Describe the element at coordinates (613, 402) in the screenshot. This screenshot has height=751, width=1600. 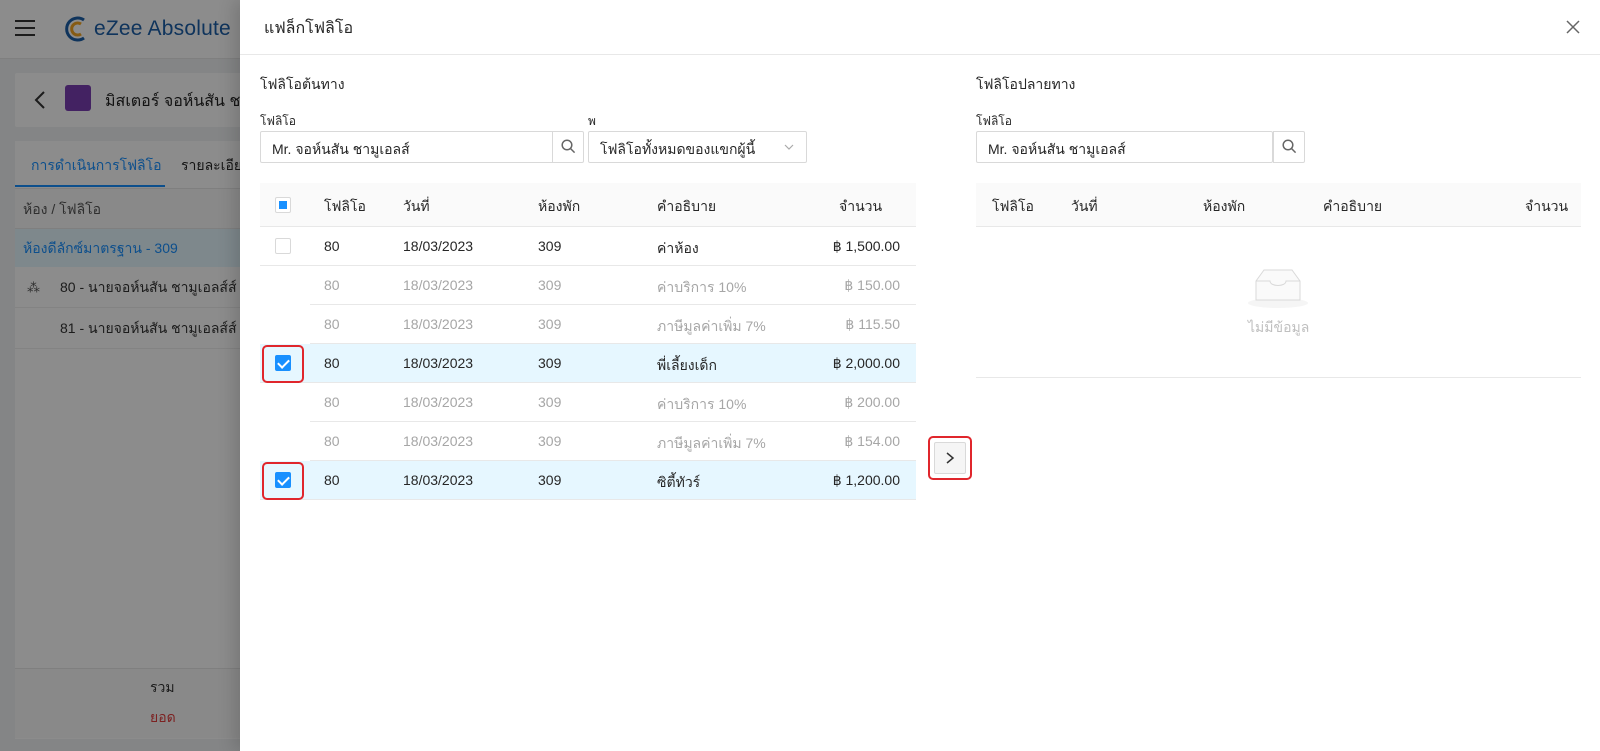
I see `table-row: 80 18/03/2023 309 ค่าบริการ 10% ฿ 200.00` at that location.